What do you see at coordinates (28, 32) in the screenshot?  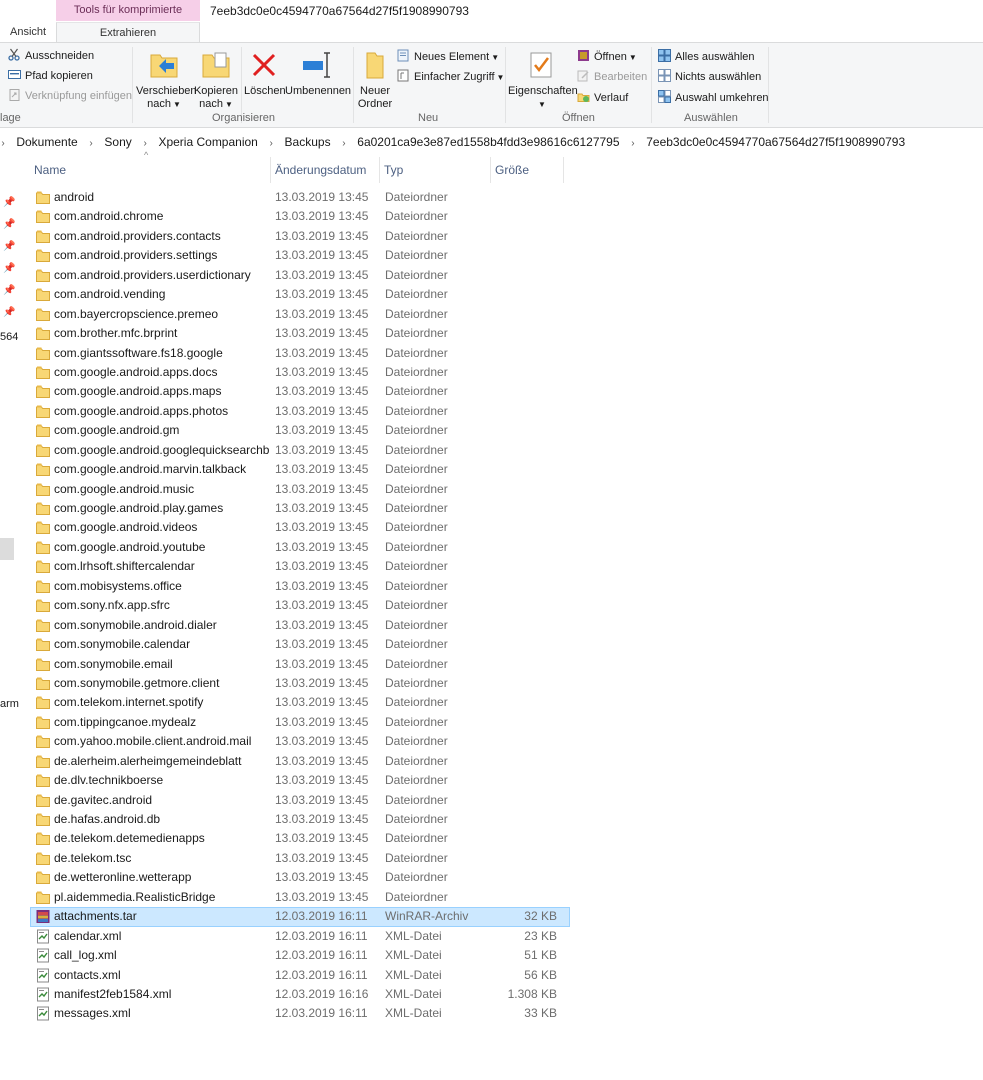 I see `tab-ansicht: Ansicht` at bounding box center [28, 32].